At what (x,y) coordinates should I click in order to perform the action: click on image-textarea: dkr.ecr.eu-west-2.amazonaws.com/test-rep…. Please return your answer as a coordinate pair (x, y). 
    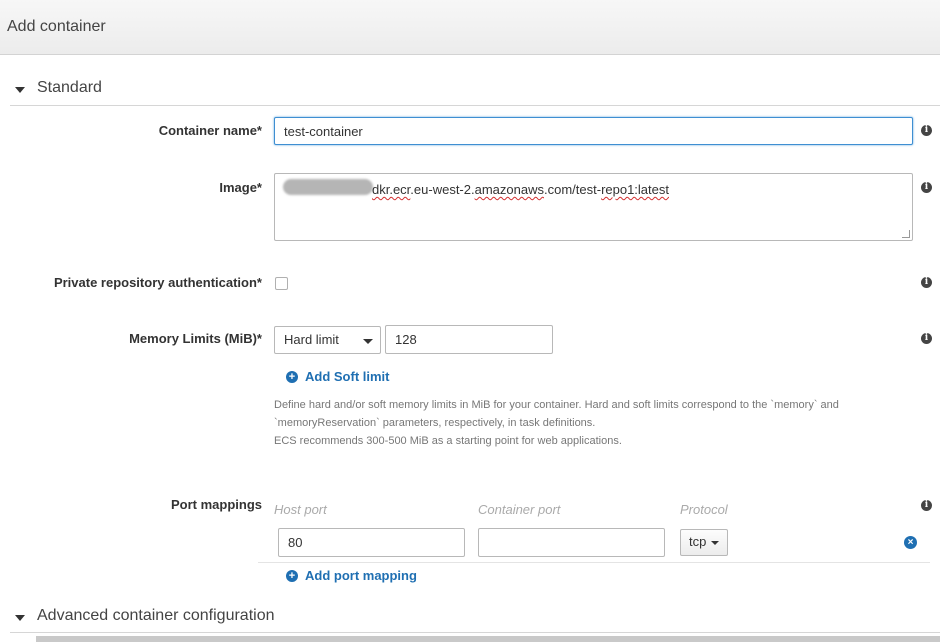
    Looking at the image, I should click on (593, 207).